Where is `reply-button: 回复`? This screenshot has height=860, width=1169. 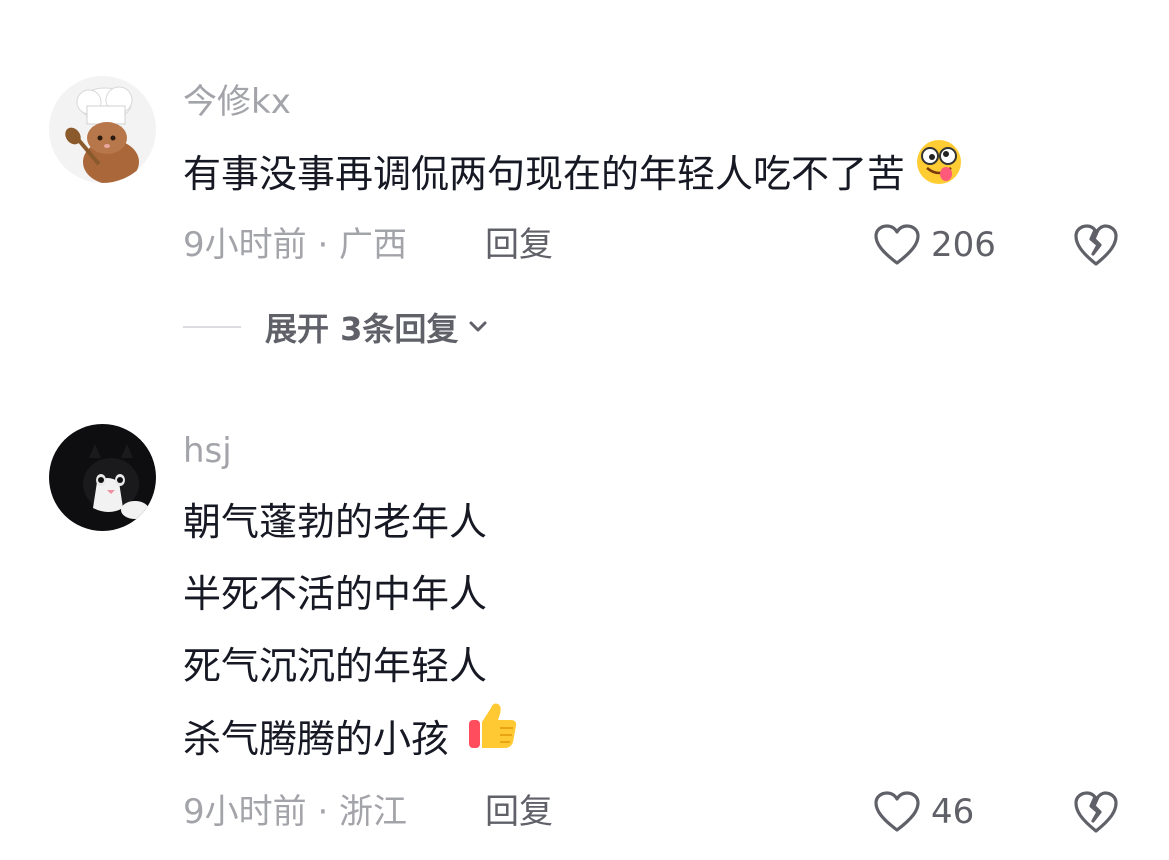 reply-button: 回复 is located at coordinates (519, 812).